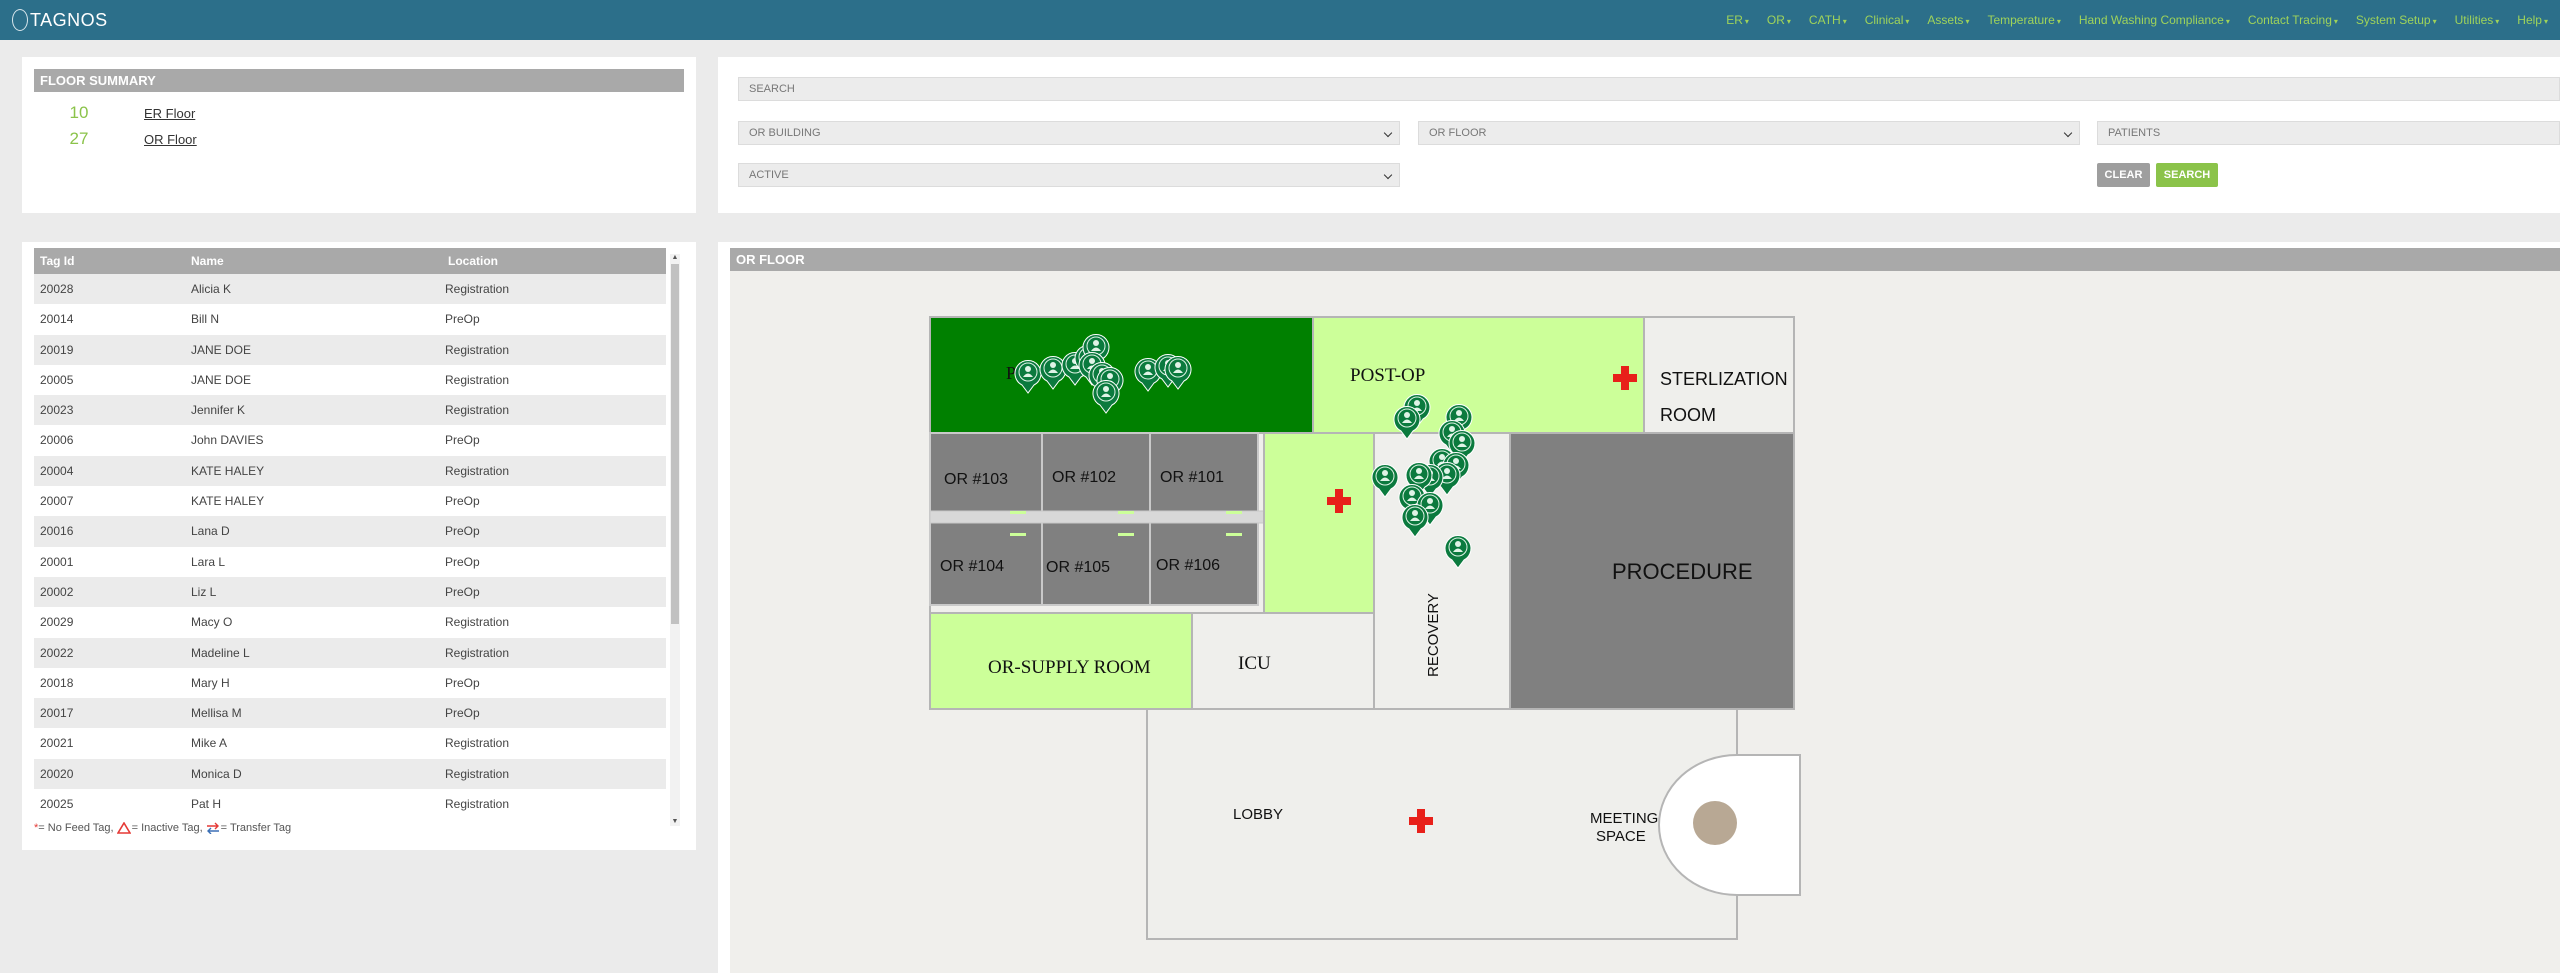 This screenshot has width=2560, height=973. Describe the element at coordinates (79, 138) in the screenshot. I see `or-floor-count: 27` at that location.